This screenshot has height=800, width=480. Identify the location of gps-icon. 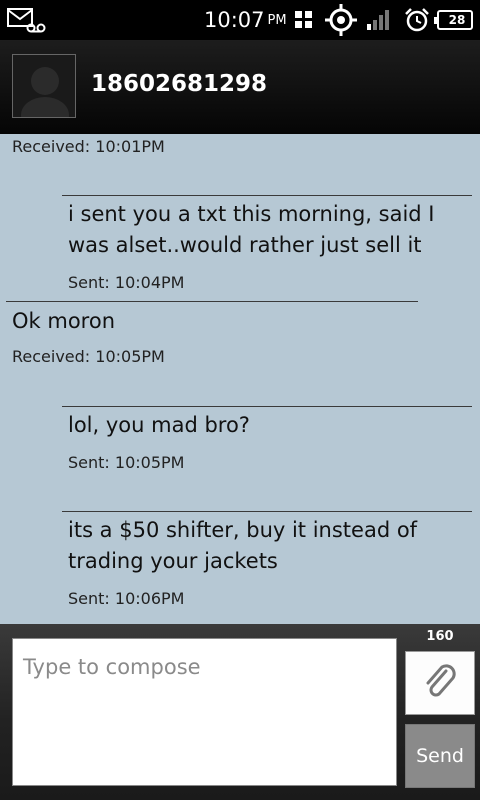
(341, 20).